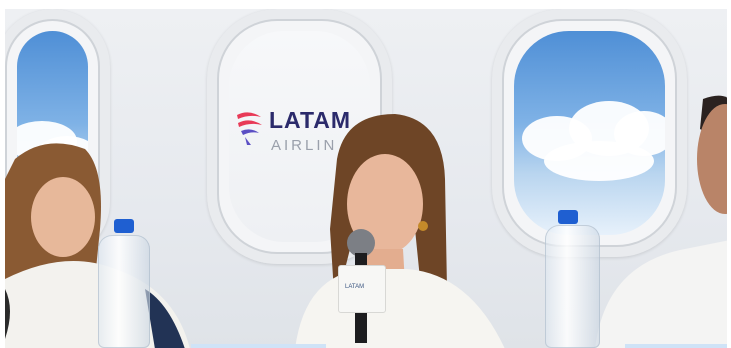 The height and width of the screenshot is (348, 731). What do you see at coordinates (355, 287) in the screenshot?
I see `microphone-cube-label: LATAM` at bounding box center [355, 287].